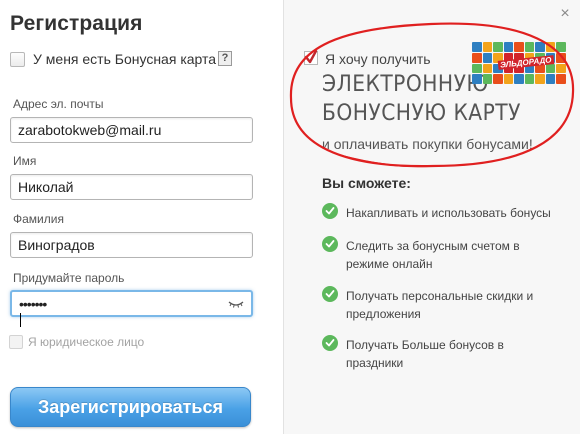  What do you see at coordinates (69, 278) in the screenshot?
I see `password-label: Придумайте пароль` at bounding box center [69, 278].